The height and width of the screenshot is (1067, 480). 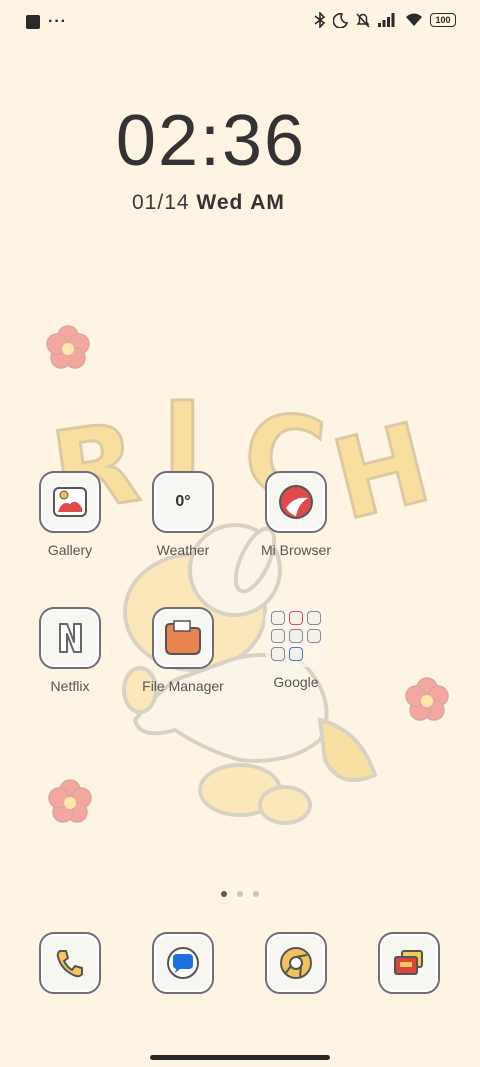 I want to click on dock-messages, so click(x=183, y=963).